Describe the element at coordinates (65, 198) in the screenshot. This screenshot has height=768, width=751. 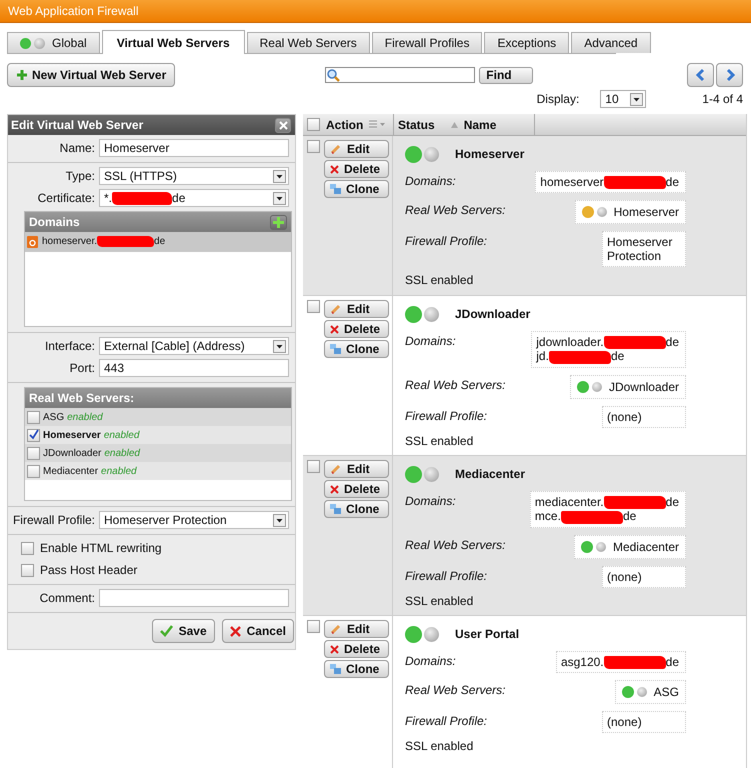
I see `field-label: Certificate:` at that location.